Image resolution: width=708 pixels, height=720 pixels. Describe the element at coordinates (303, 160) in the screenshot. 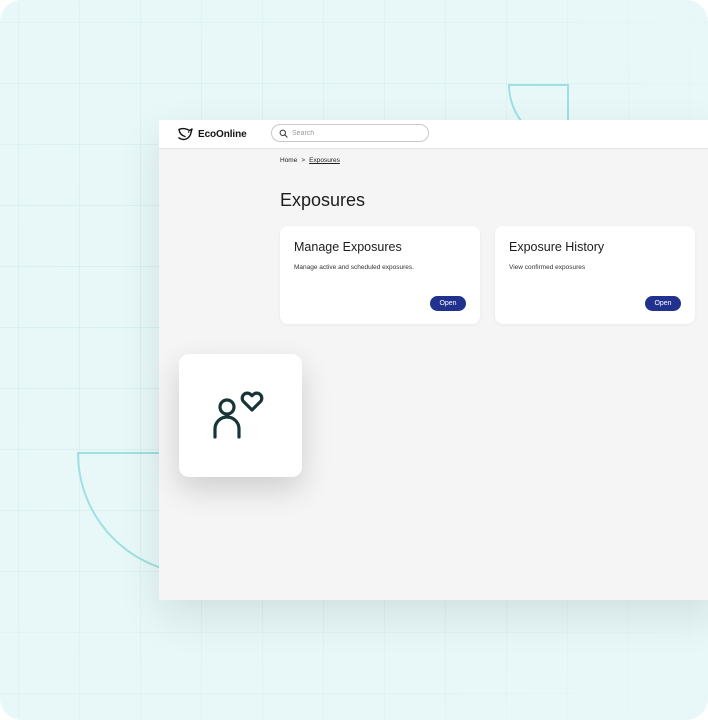

I see `chevron-right-icon: >` at that location.